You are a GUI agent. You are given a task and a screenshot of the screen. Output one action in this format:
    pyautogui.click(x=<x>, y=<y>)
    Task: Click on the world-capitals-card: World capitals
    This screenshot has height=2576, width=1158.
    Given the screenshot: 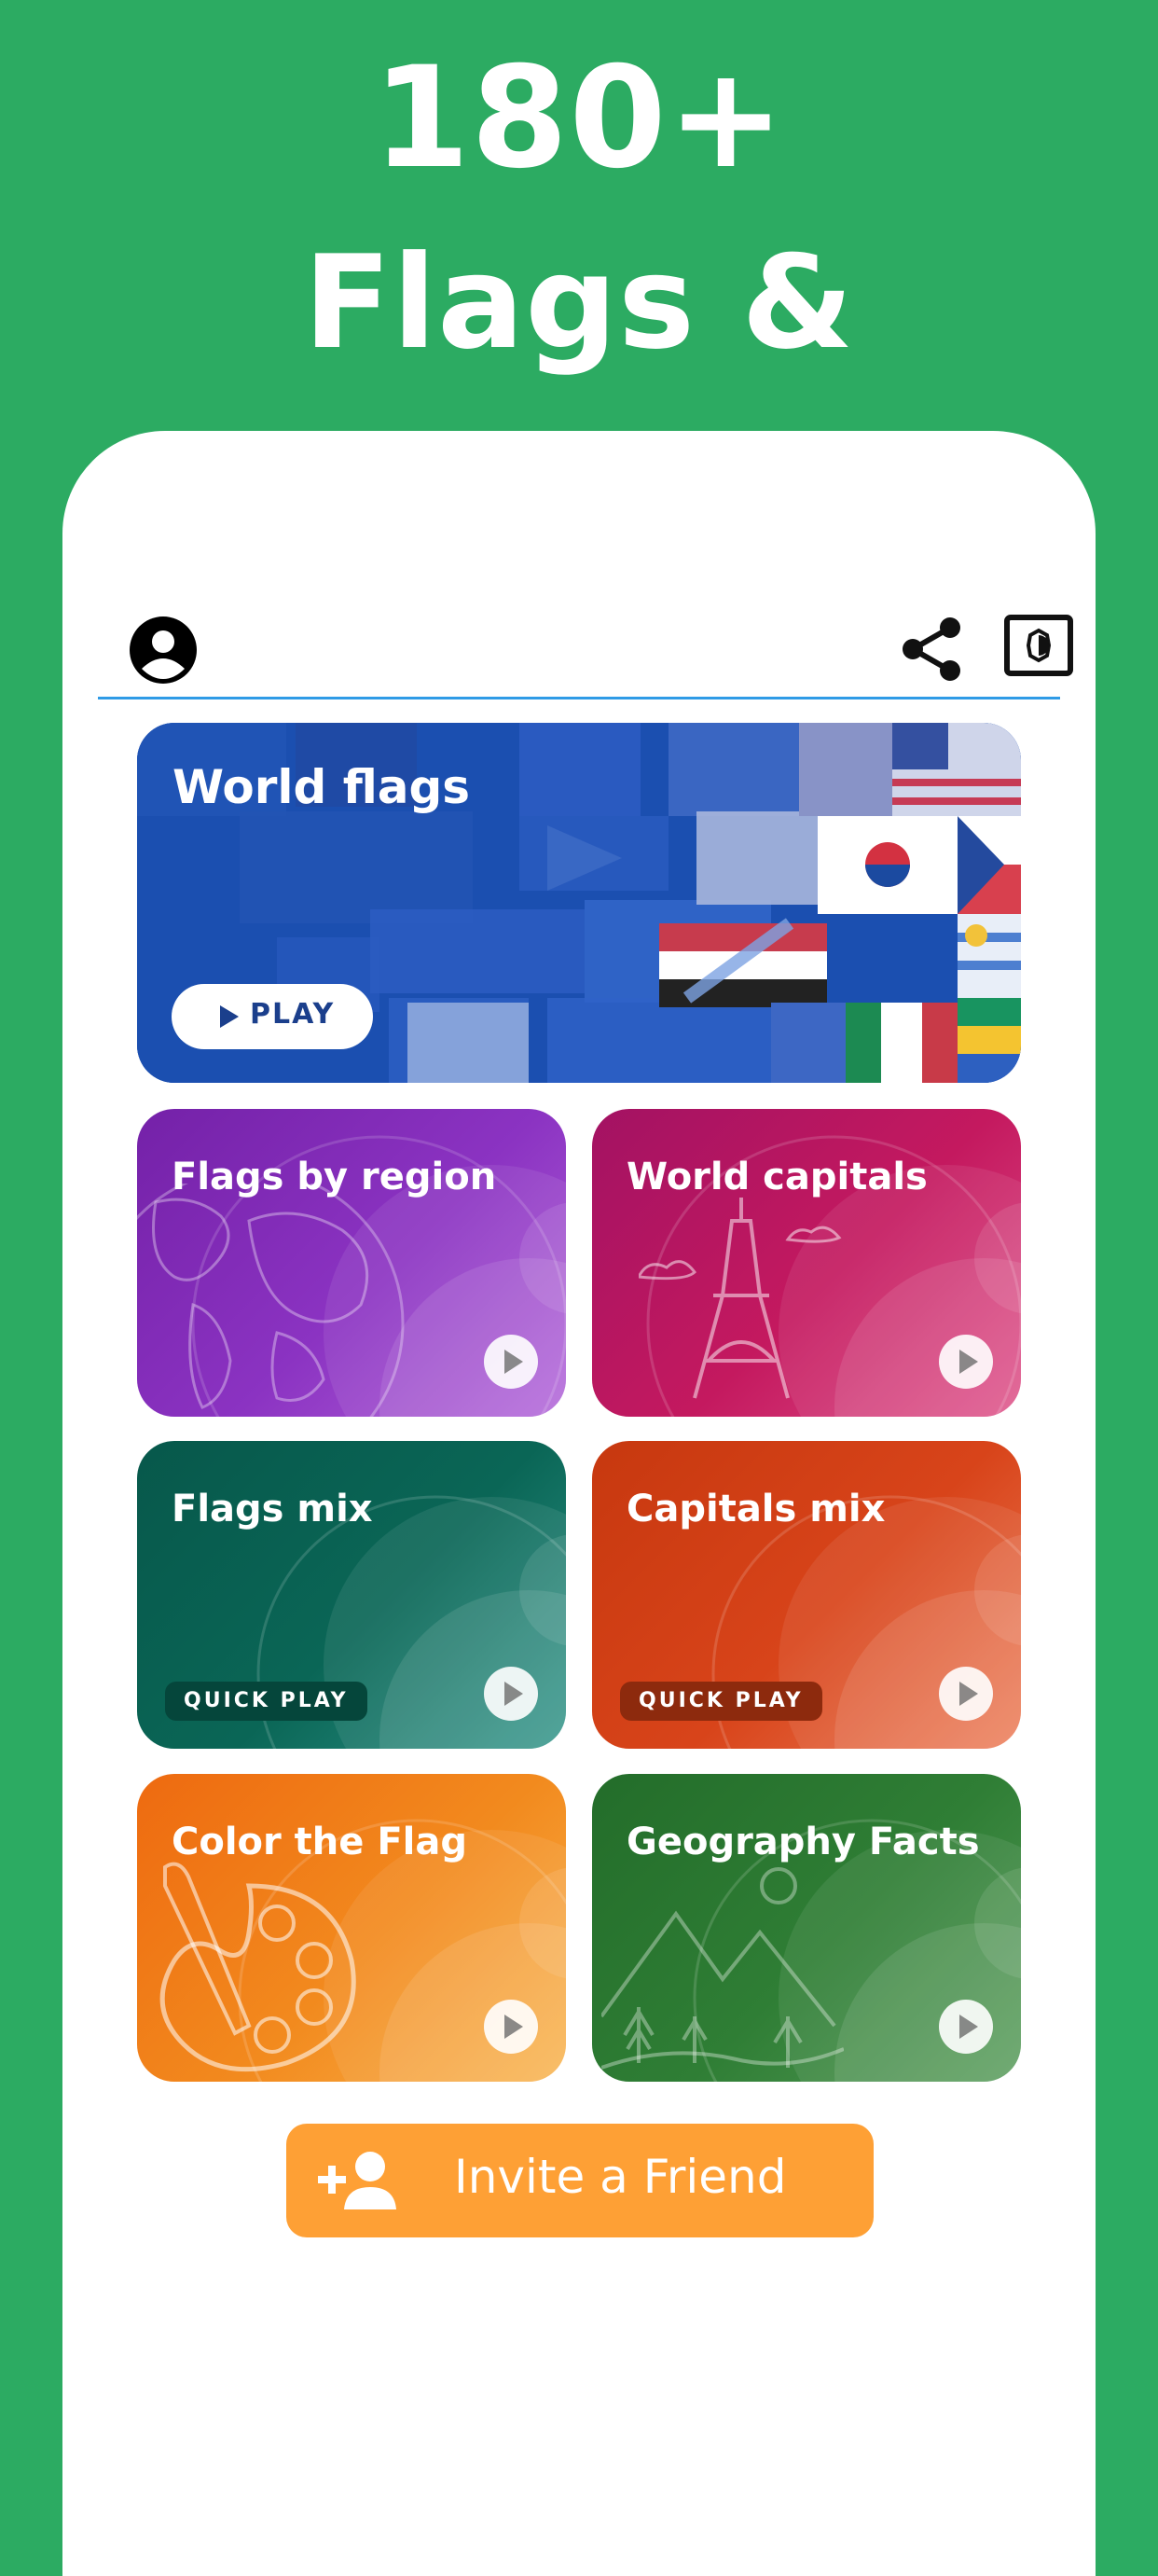 What is the action you would take?
    pyautogui.click(x=806, y=1263)
    